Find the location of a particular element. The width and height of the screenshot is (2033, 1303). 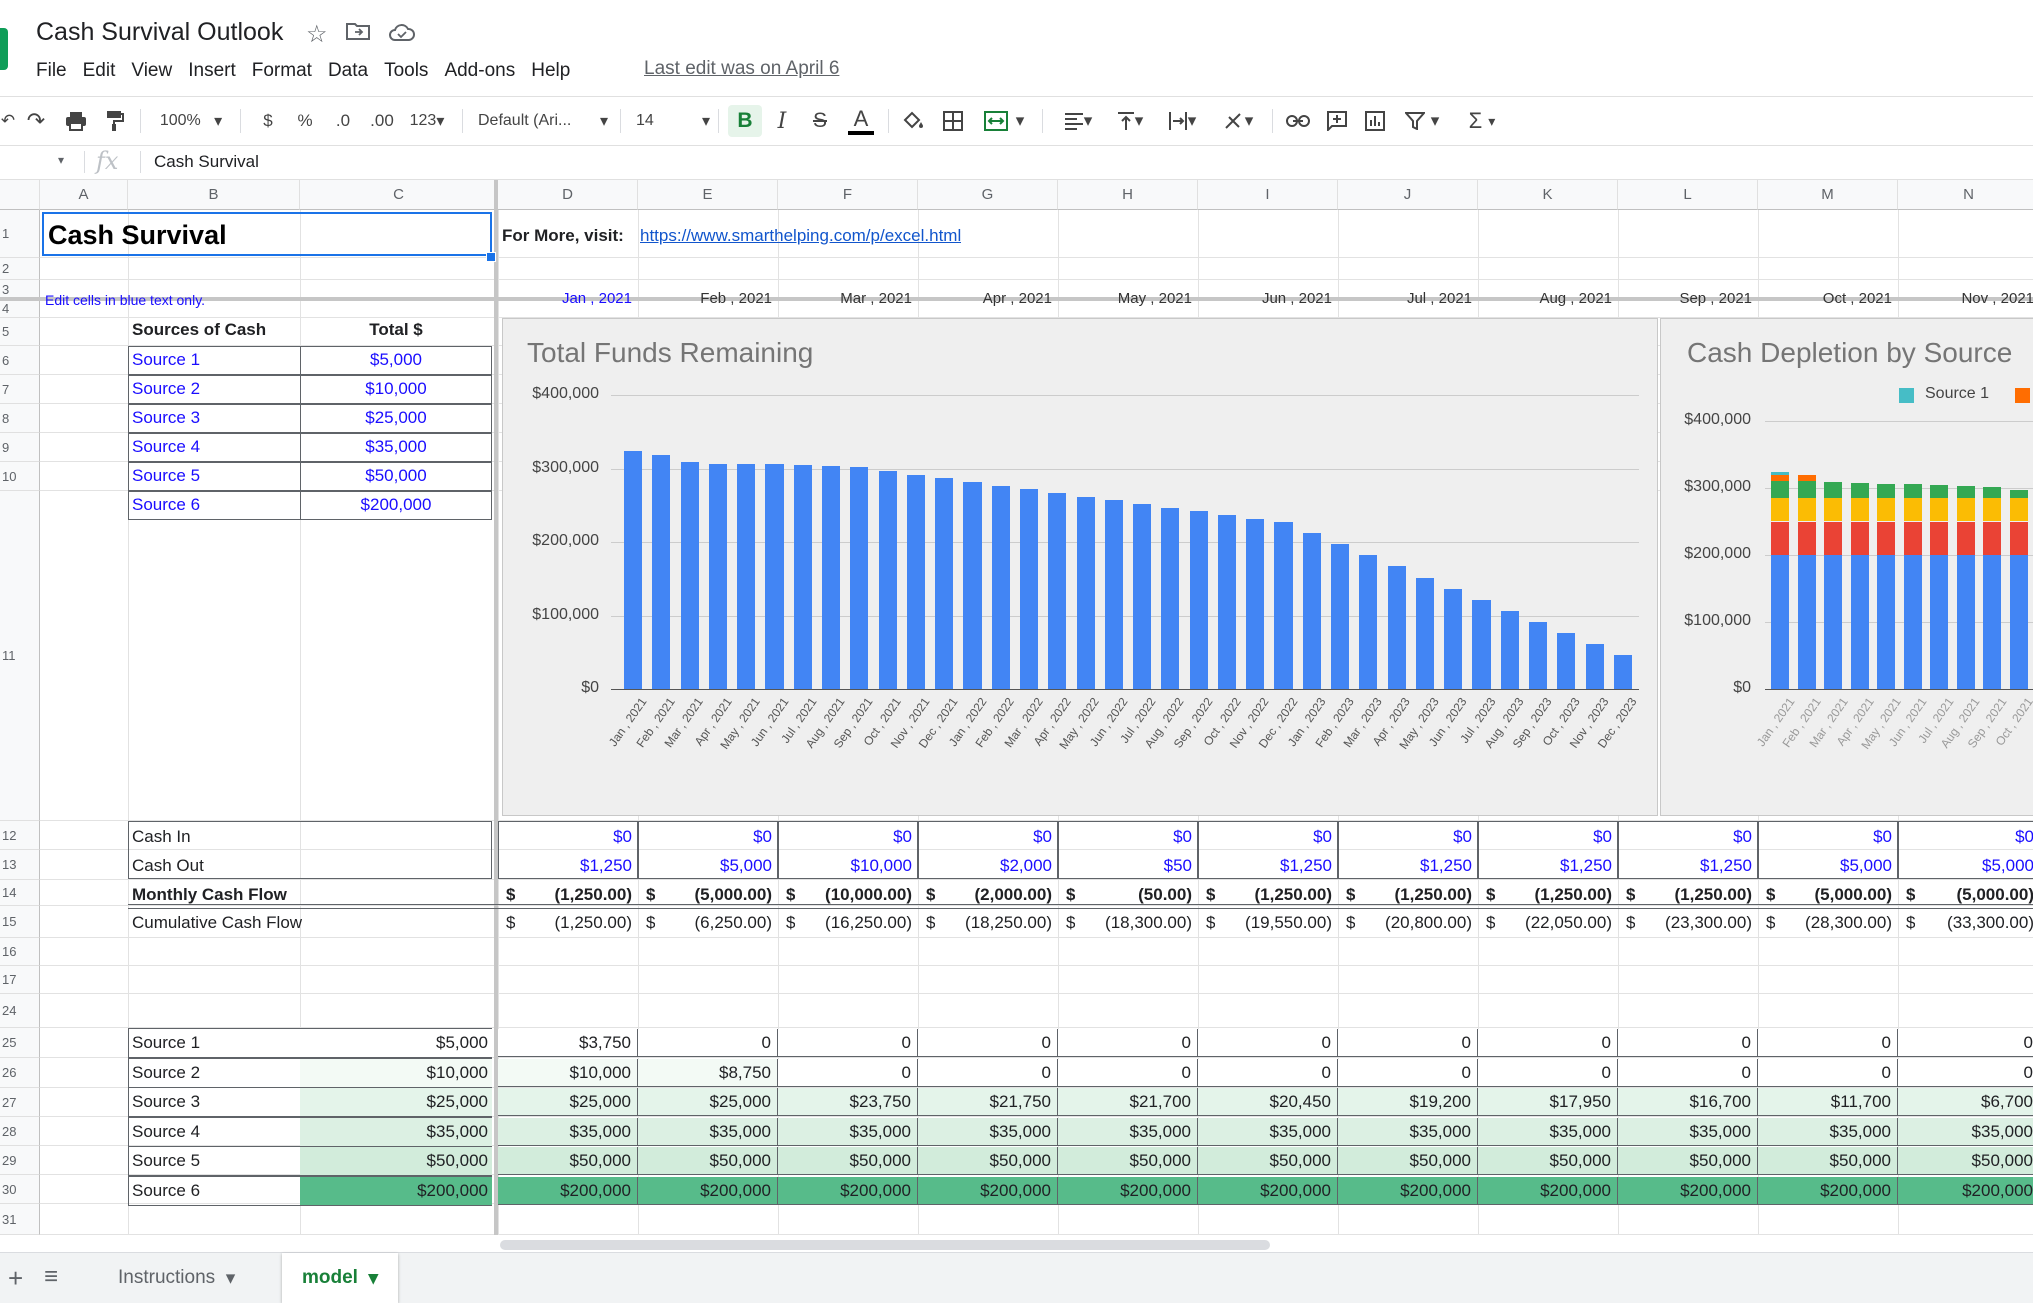

column-header-n: N is located at coordinates (1965, 195).